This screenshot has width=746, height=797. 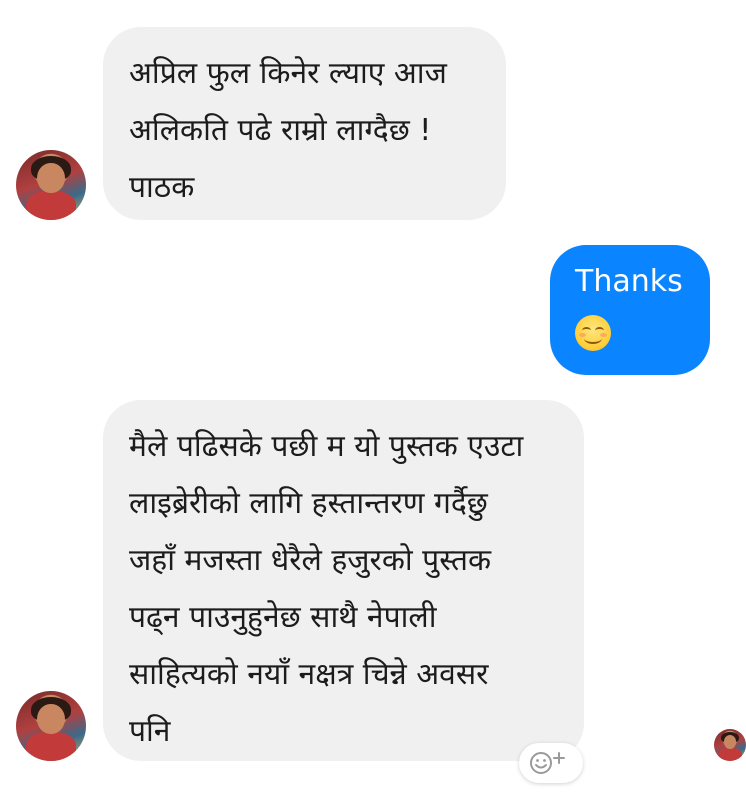 What do you see at coordinates (630, 310) in the screenshot?
I see `outgoing-message-bubble: Thanks` at bounding box center [630, 310].